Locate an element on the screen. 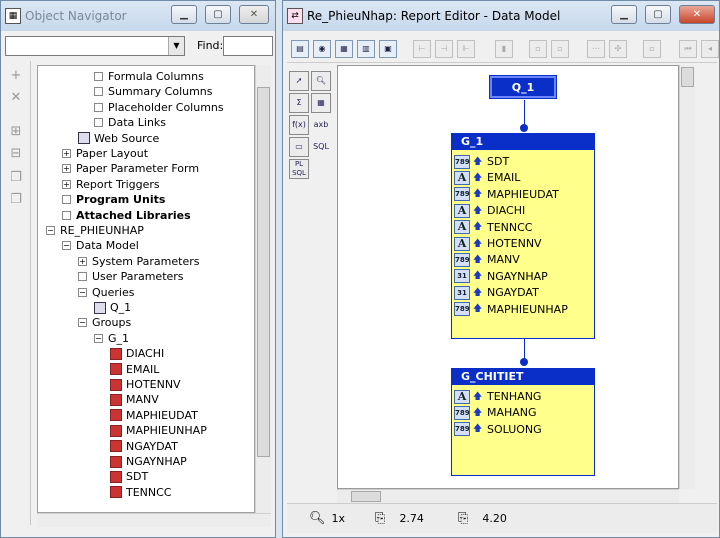 Image resolution: width=720 pixels, height=538 pixels. tree-node: Formula Columns is located at coordinates (149, 76).